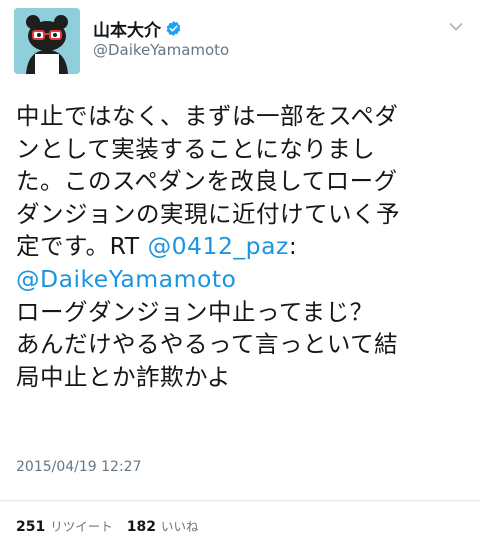 This screenshot has width=480, height=559. Describe the element at coordinates (218, 246) in the screenshot. I see `mention-link: @0412_paz` at that location.